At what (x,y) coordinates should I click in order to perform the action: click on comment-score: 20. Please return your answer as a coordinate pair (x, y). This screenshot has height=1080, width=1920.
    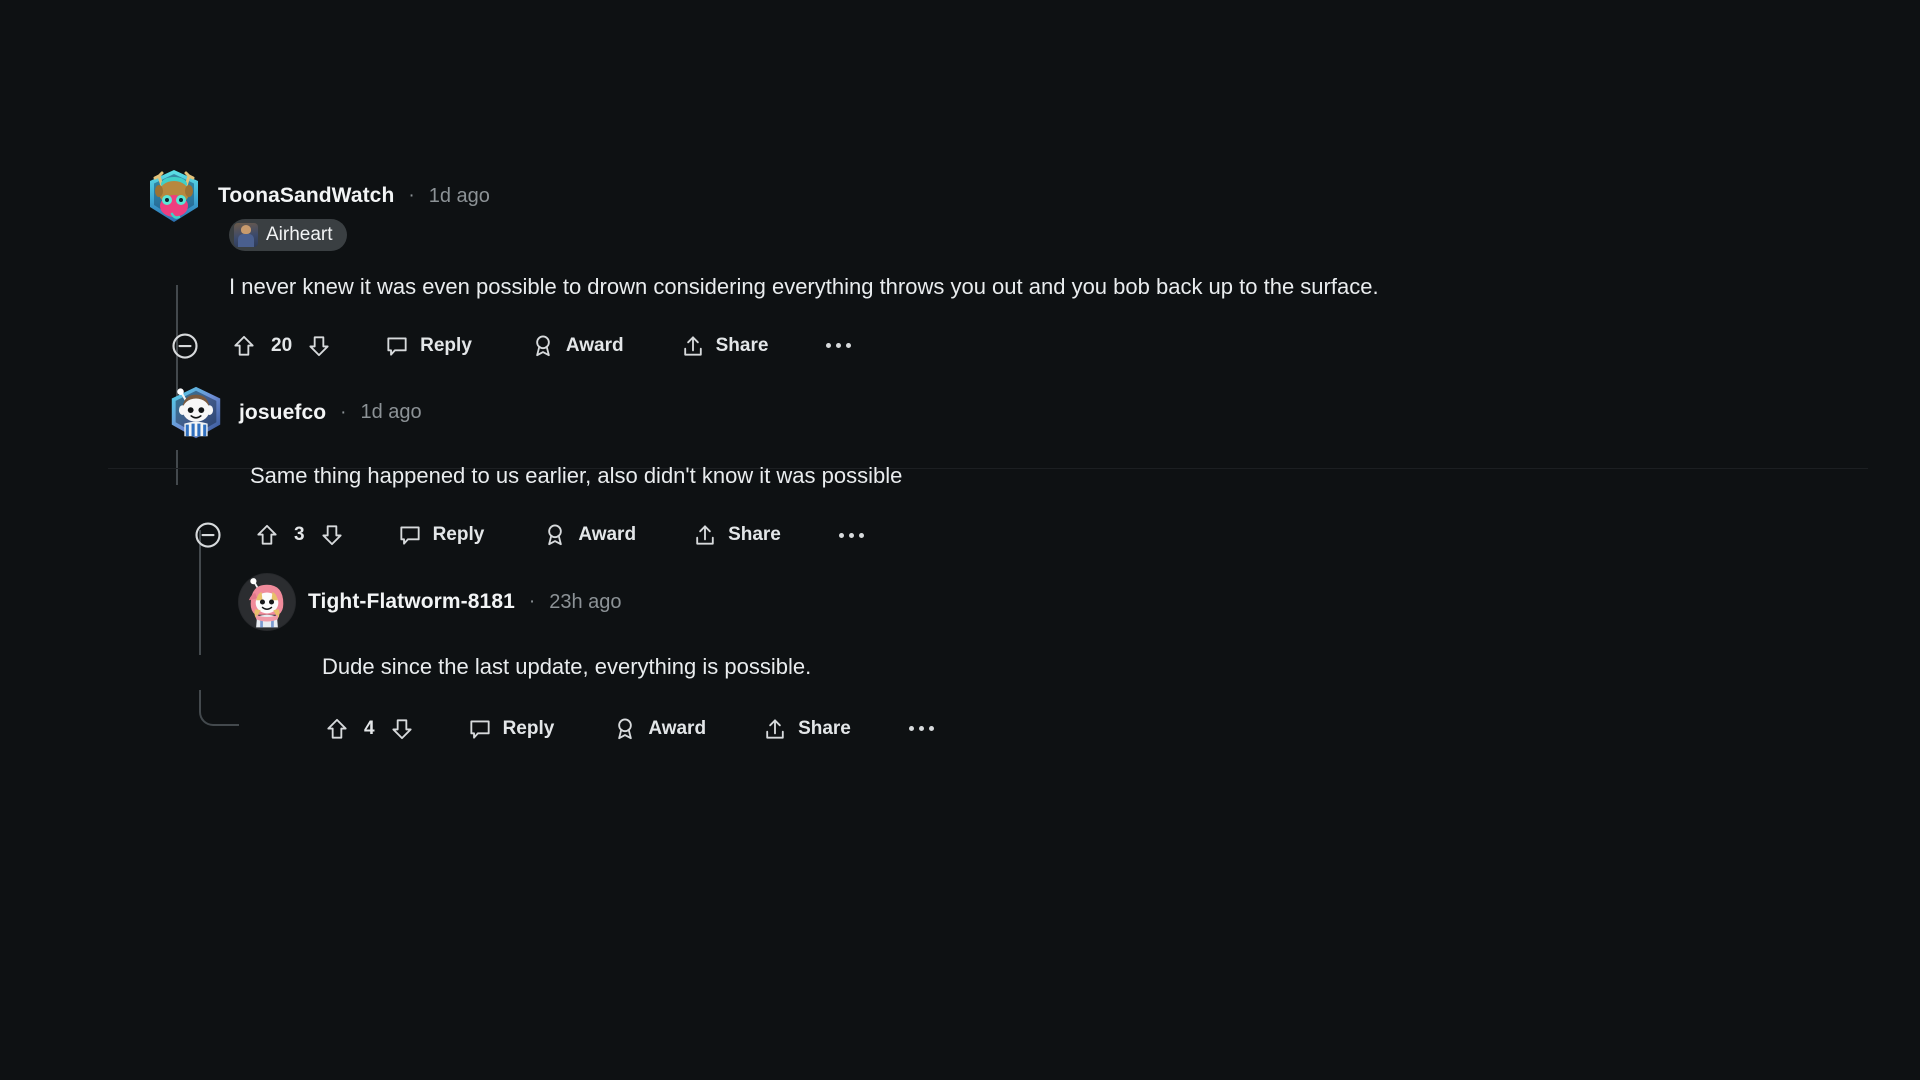
    Looking at the image, I should click on (282, 345).